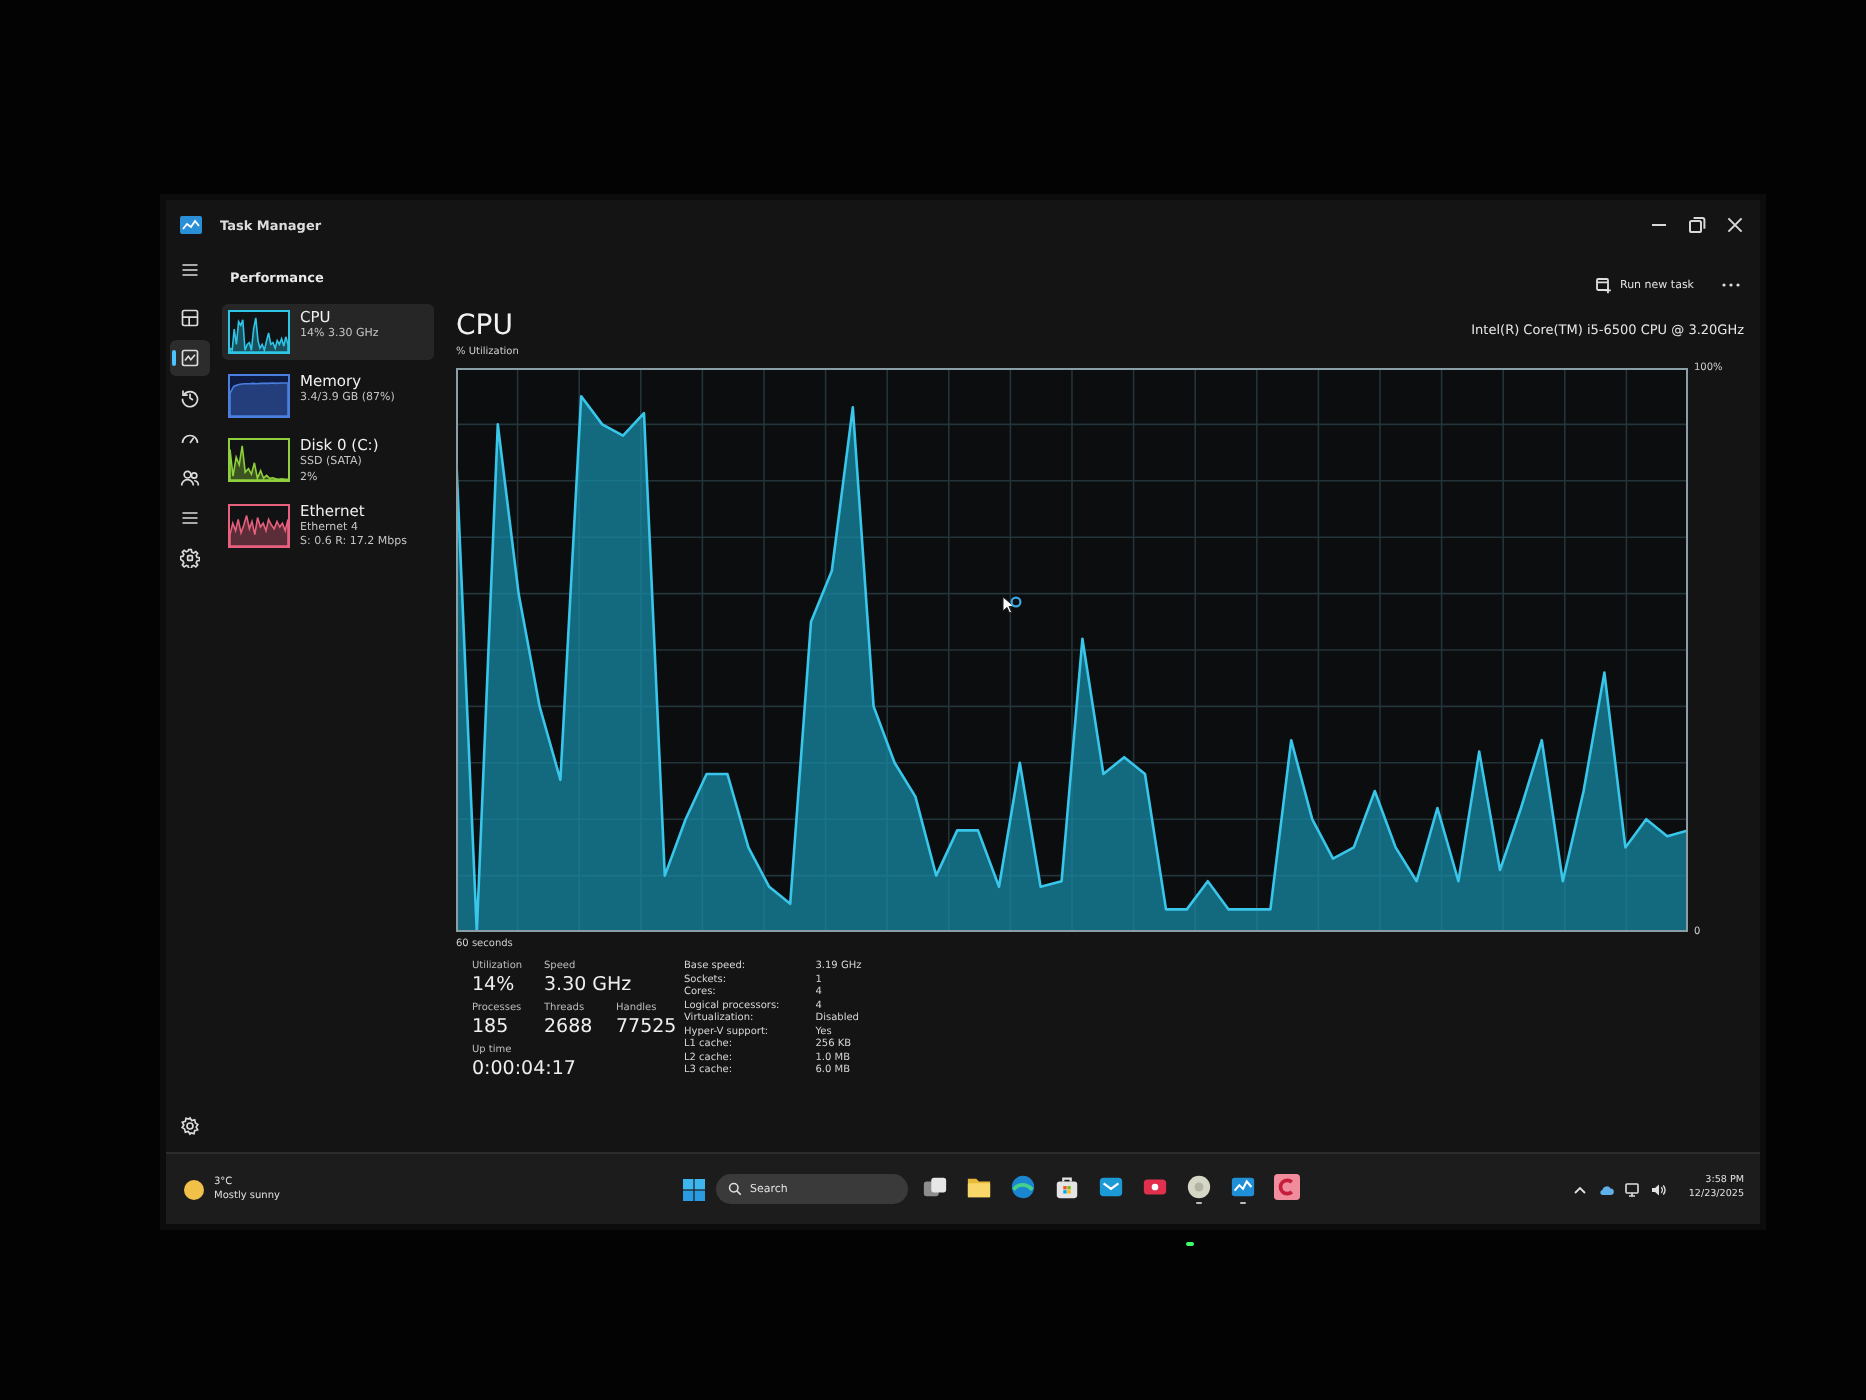 This screenshot has height=1400, width=1866. Describe the element at coordinates (1606, 1189) in the screenshot. I see `cloud-icon` at that location.